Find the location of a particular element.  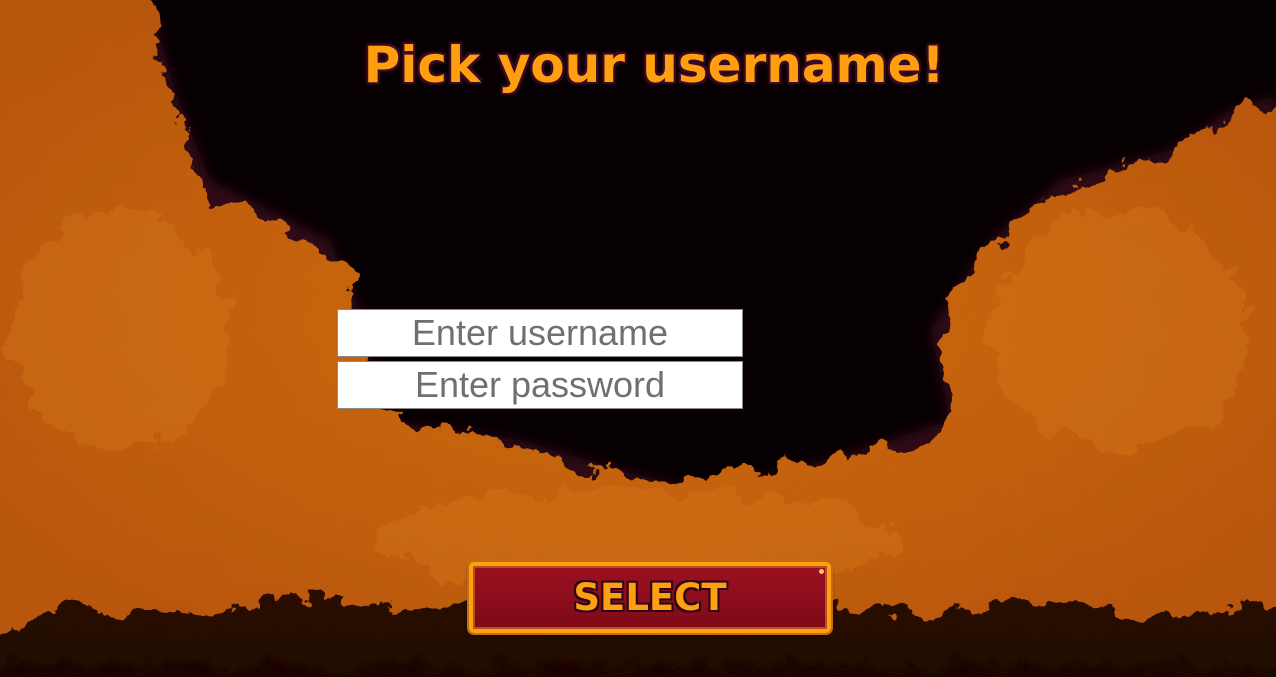

button-corner-highlight is located at coordinates (821, 571).